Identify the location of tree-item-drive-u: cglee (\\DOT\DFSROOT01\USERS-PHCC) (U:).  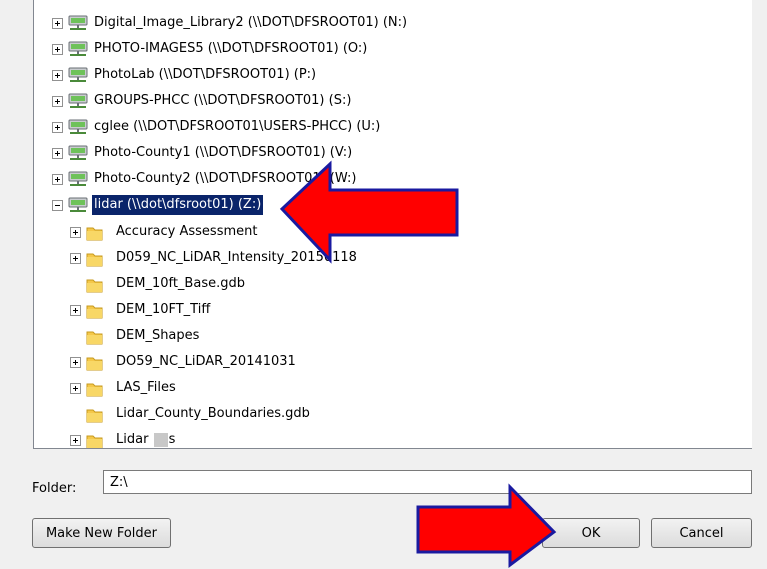
(217, 127).